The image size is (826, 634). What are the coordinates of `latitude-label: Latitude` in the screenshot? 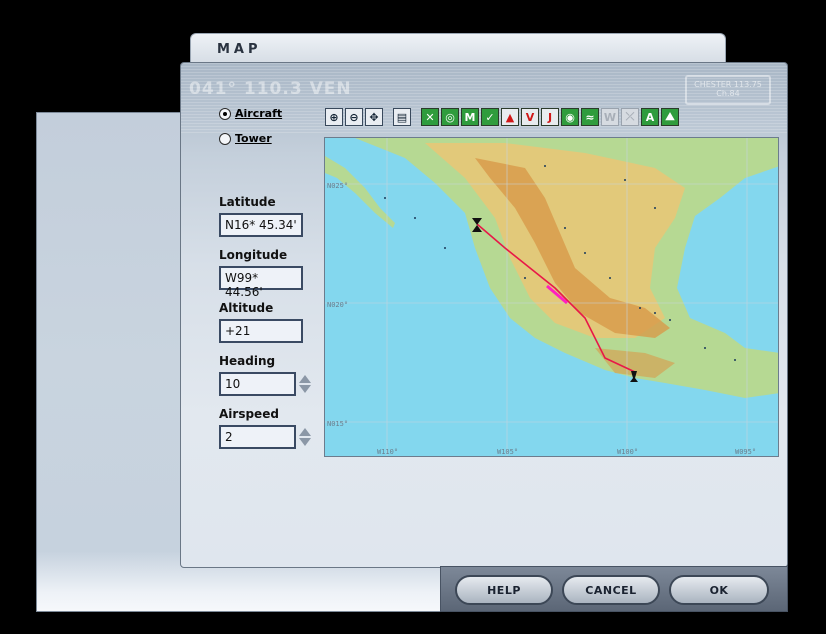 It's located at (247, 202).